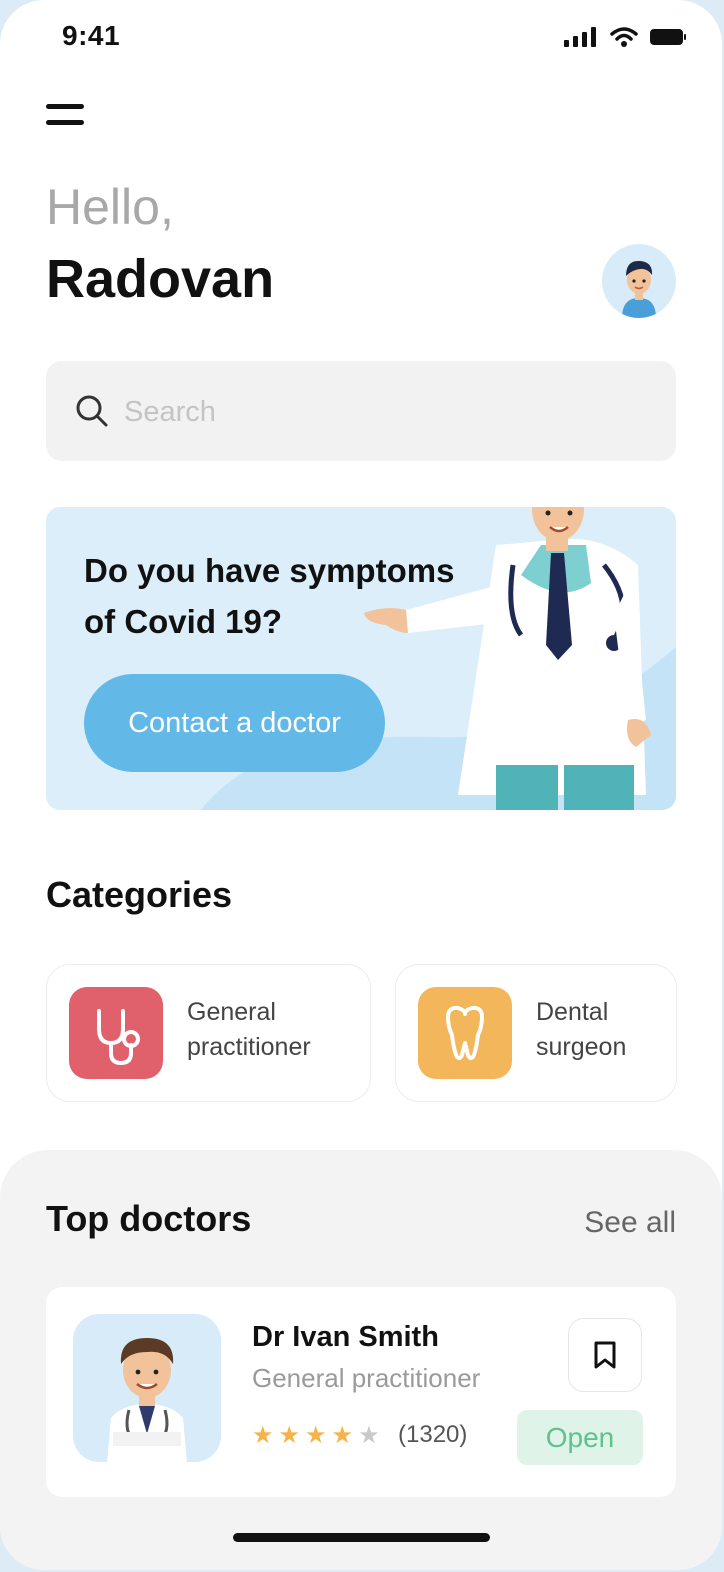 The width and height of the screenshot is (724, 1572). Describe the element at coordinates (149, 1218) in the screenshot. I see `top-doctors-title: Top doctors` at that location.